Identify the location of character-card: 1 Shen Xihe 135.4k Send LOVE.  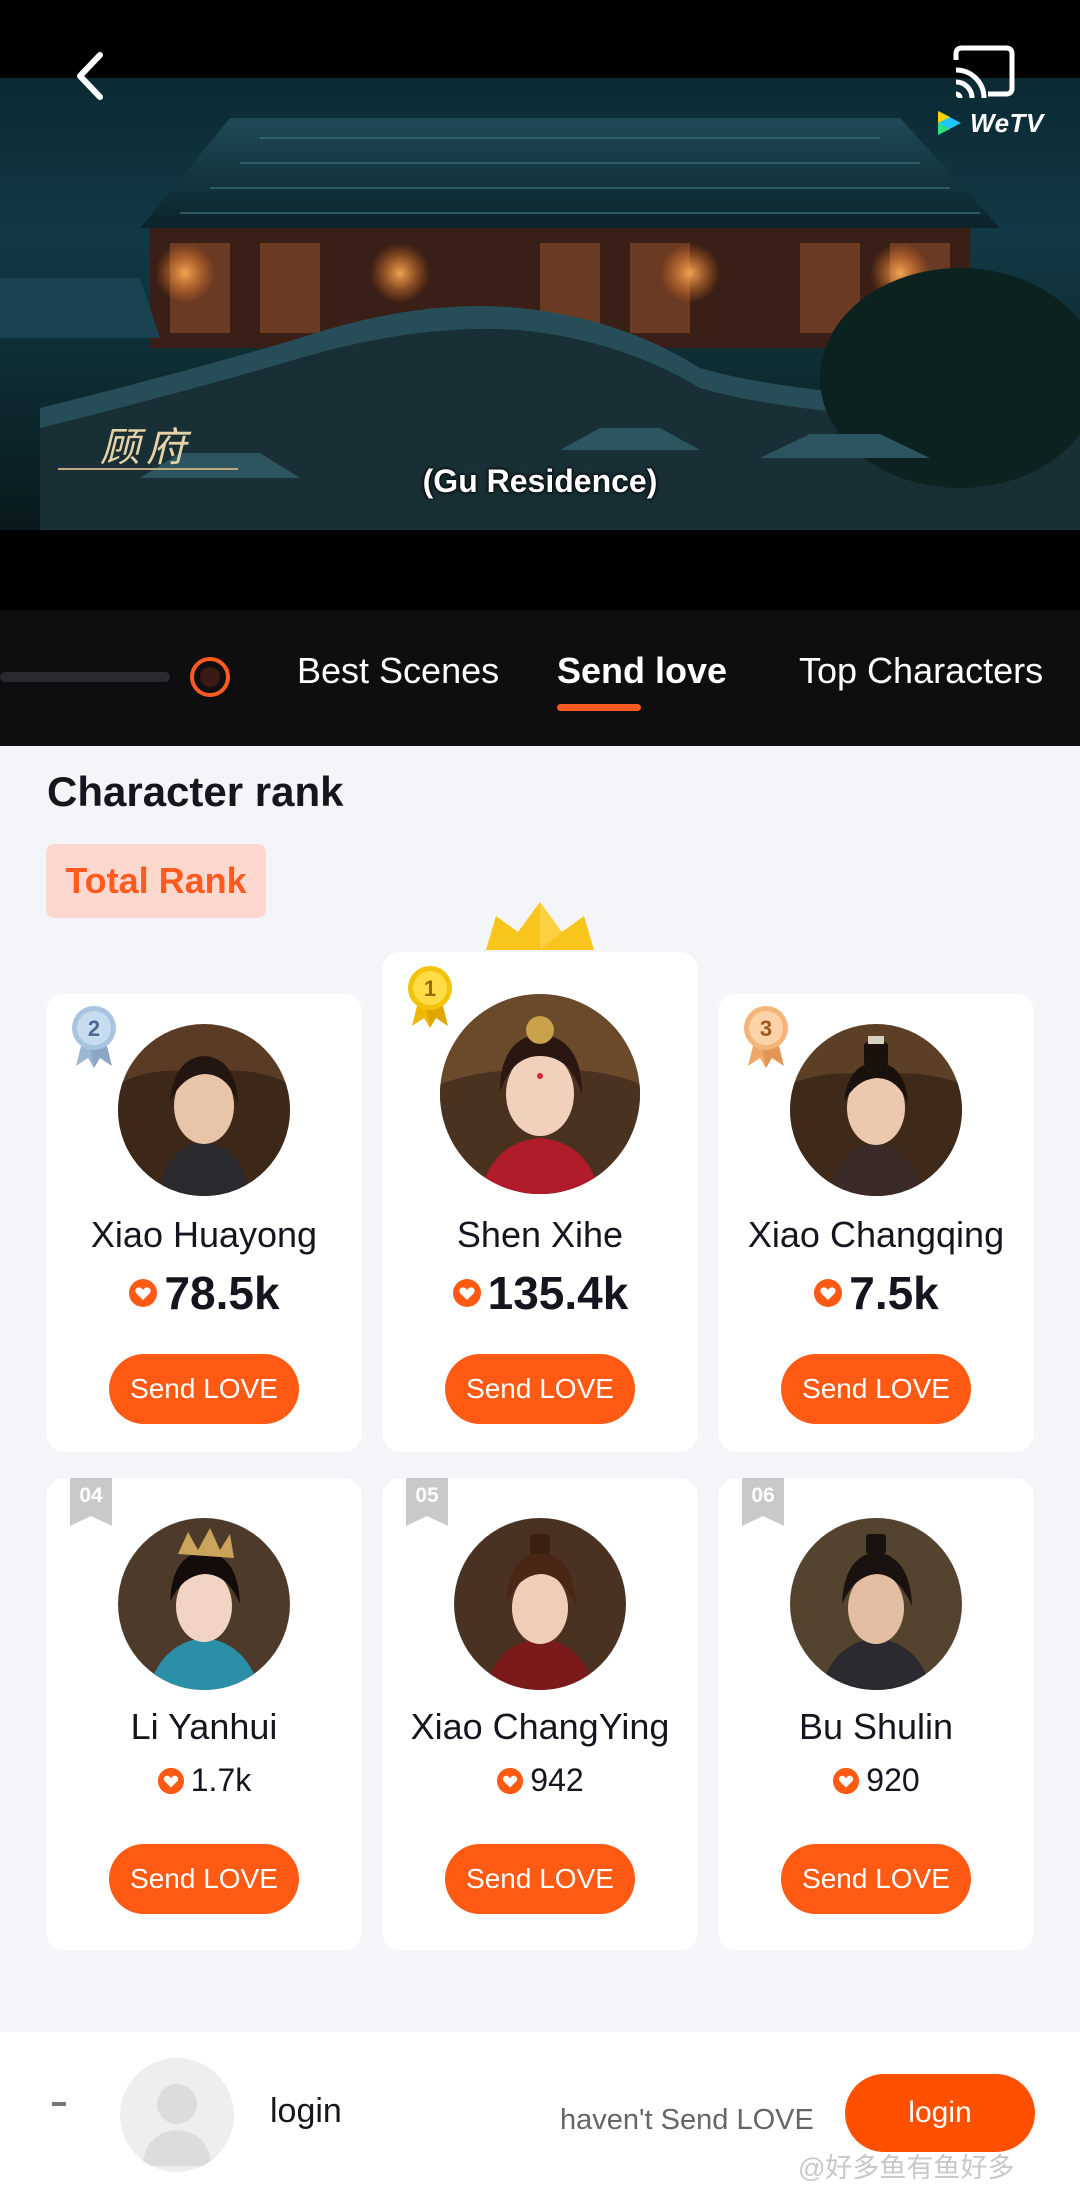
(540, 1202).